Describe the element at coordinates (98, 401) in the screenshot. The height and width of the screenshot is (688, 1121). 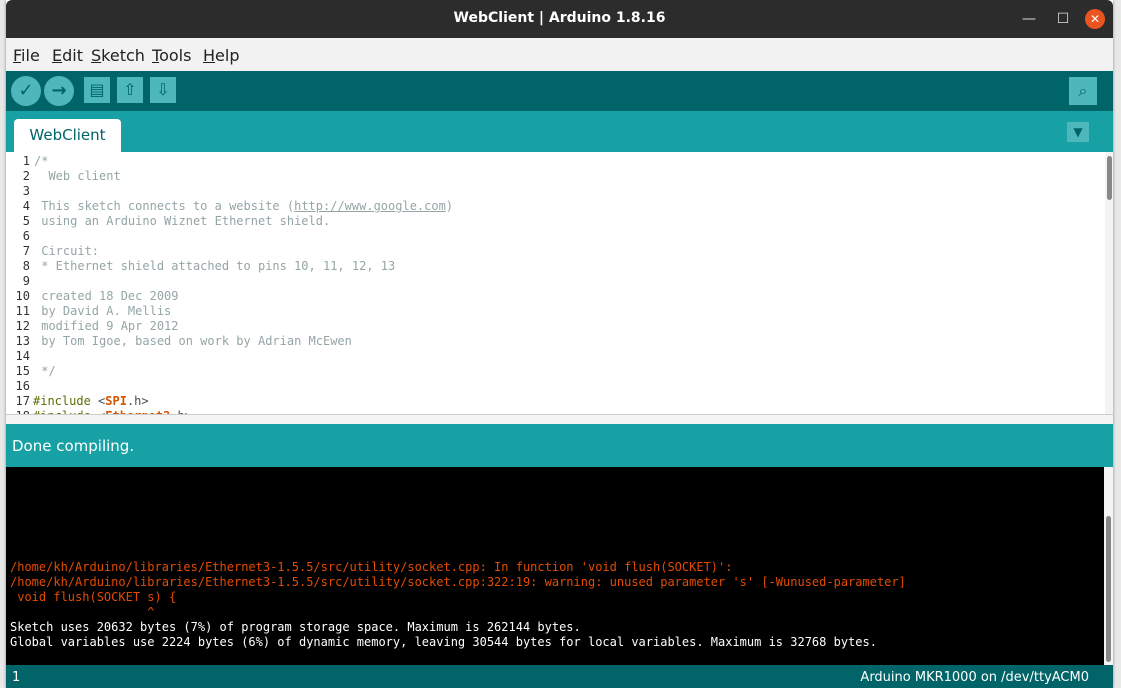
I see `code-token: <` at that location.